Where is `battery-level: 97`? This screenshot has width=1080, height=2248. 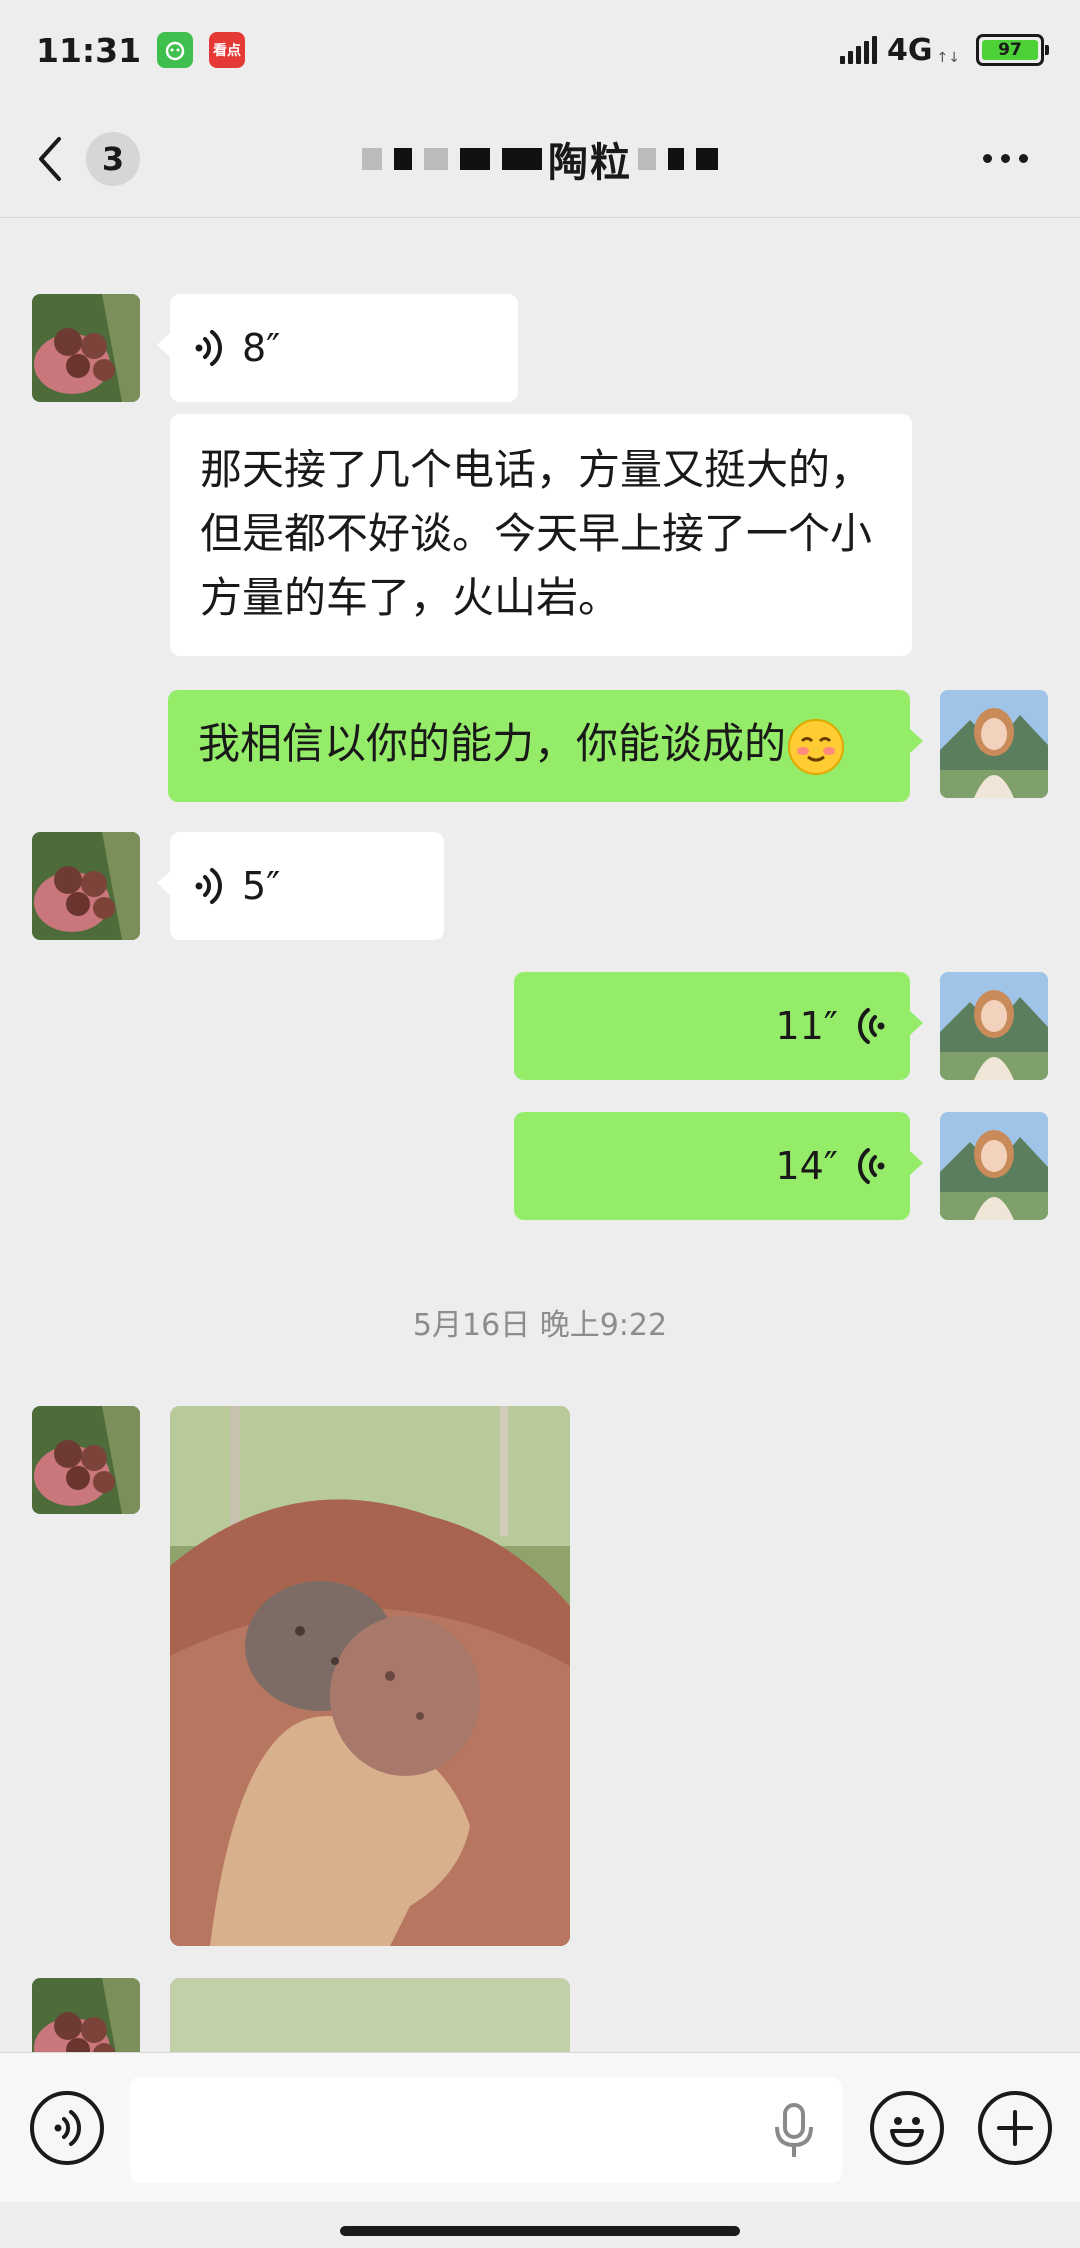 battery-level: 97 is located at coordinates (1010, 50).